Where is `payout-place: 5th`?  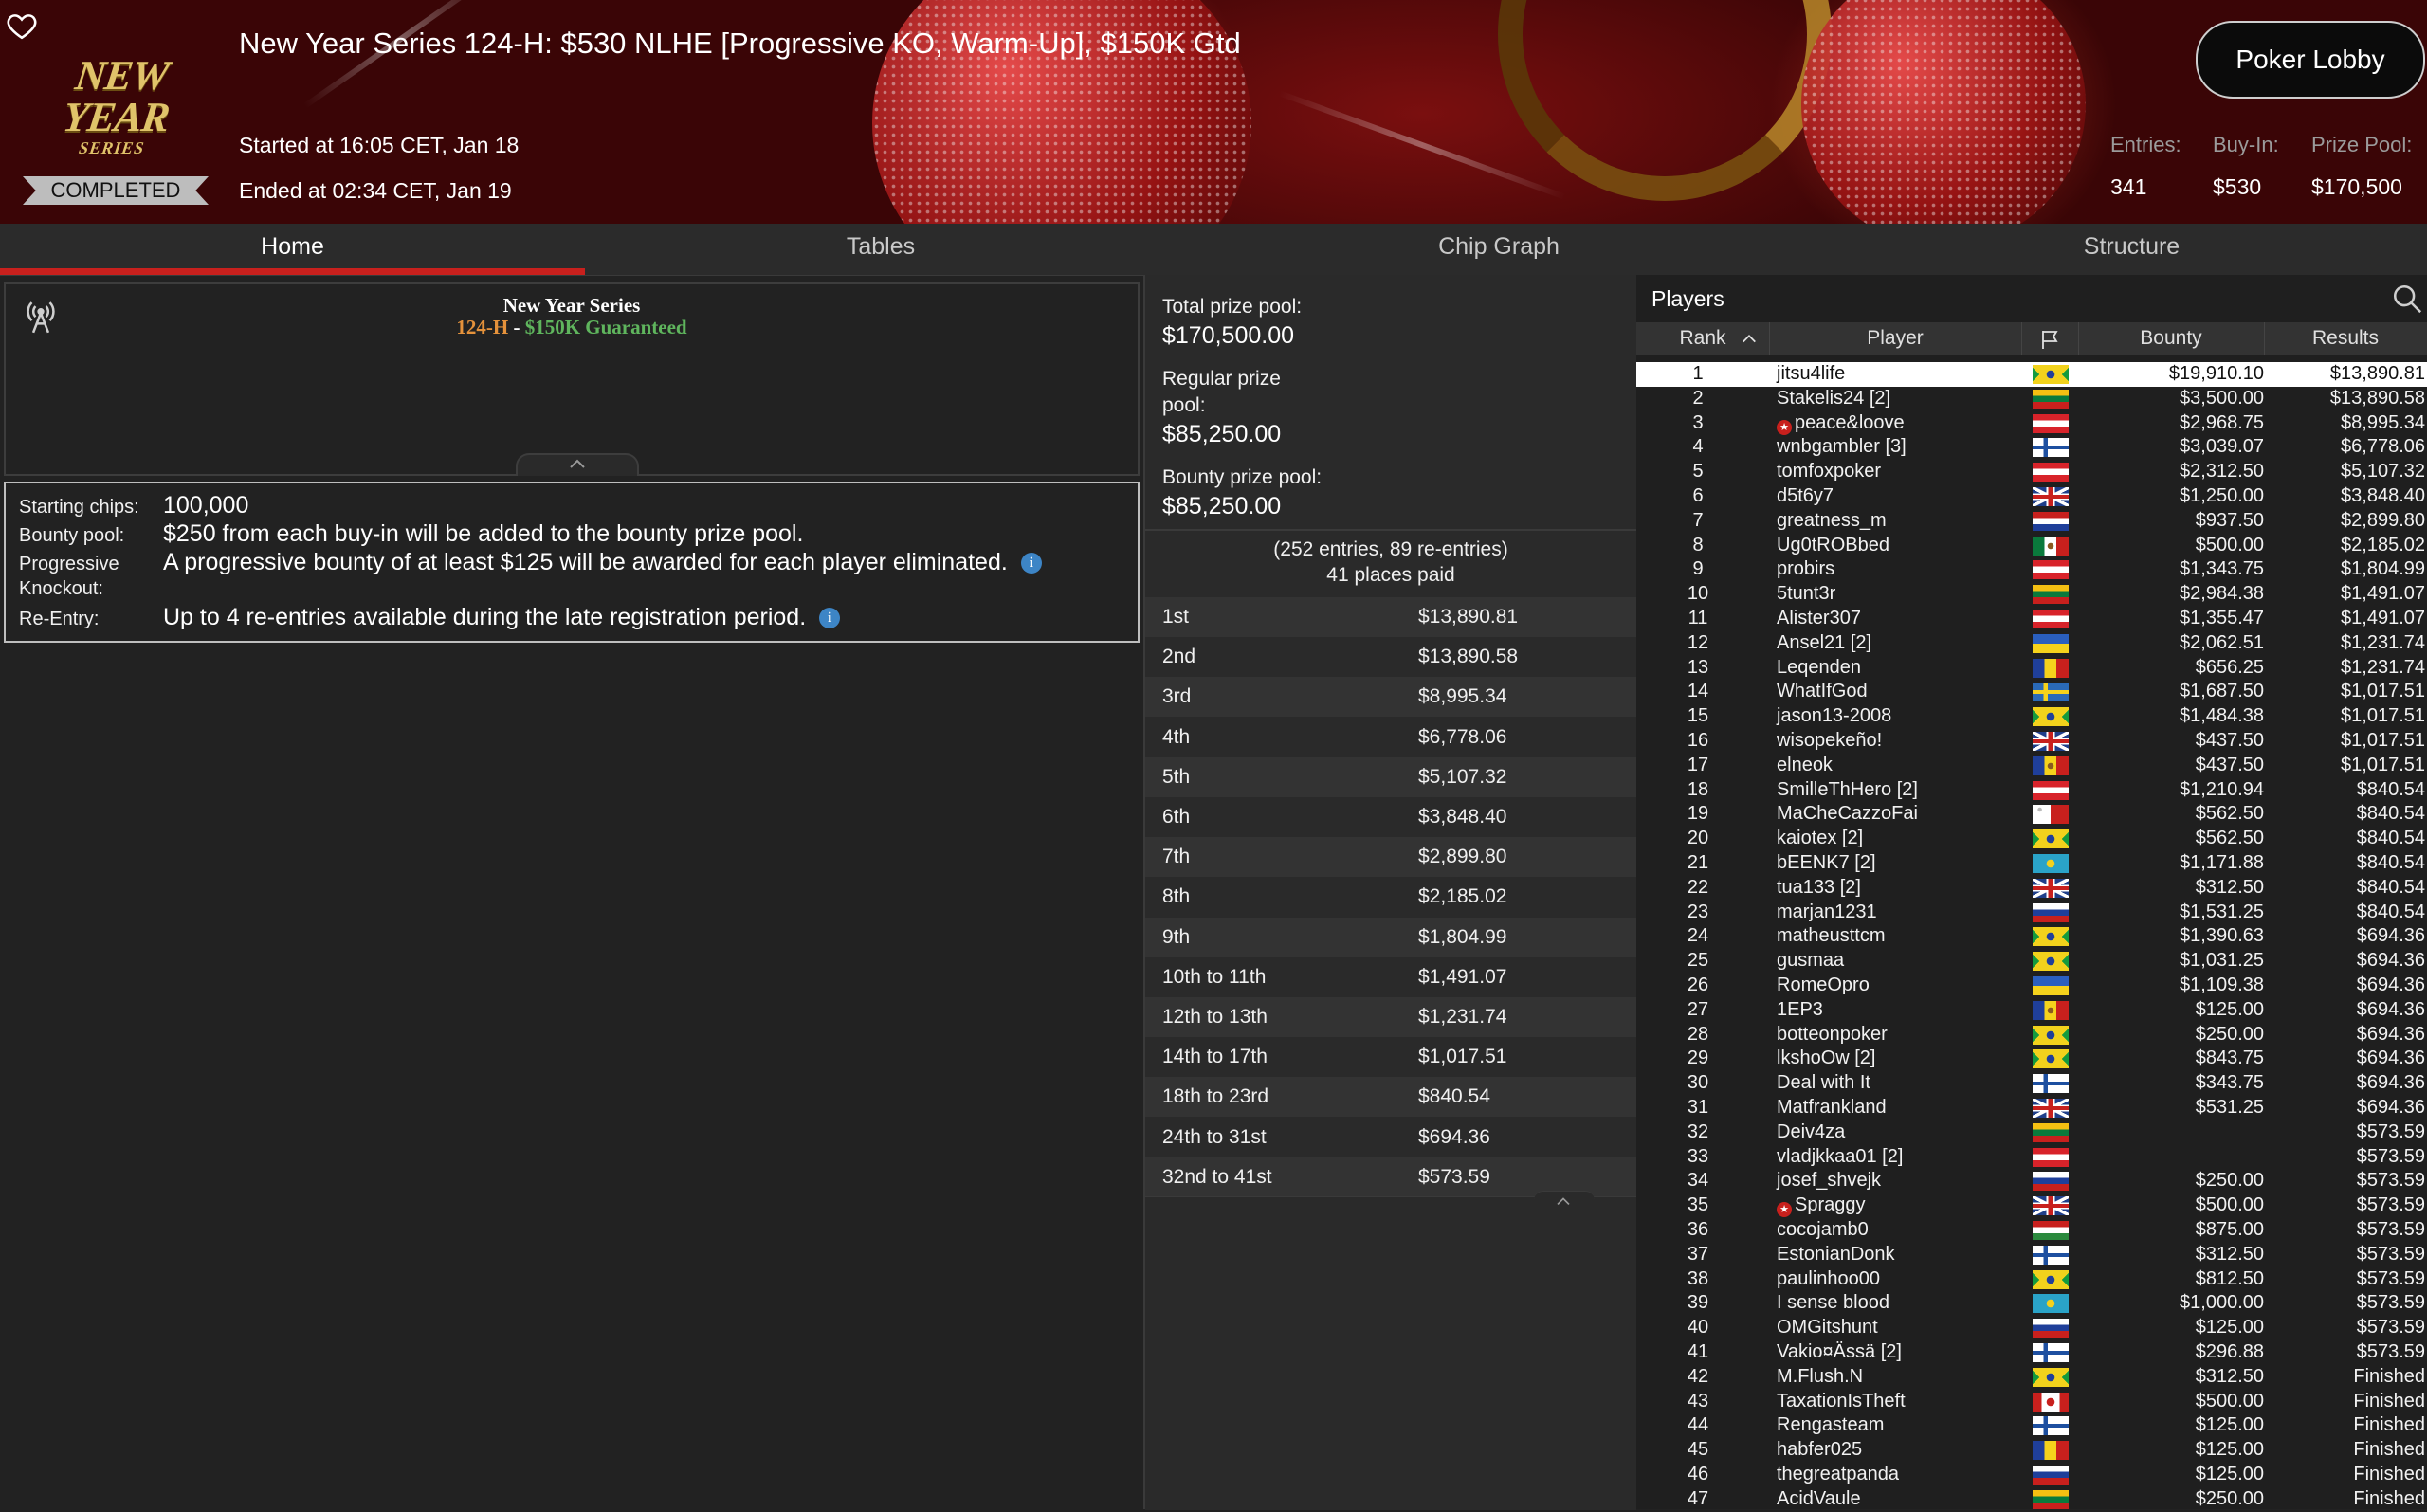 payout-place: 5th is located at coordinates (1176, 777).